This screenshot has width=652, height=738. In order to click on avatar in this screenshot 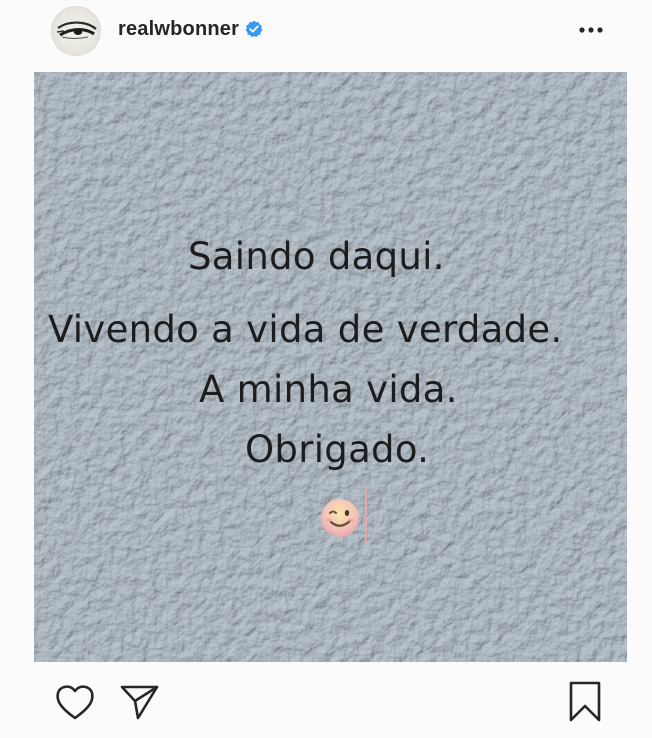, I will do `click(76, 31)`.